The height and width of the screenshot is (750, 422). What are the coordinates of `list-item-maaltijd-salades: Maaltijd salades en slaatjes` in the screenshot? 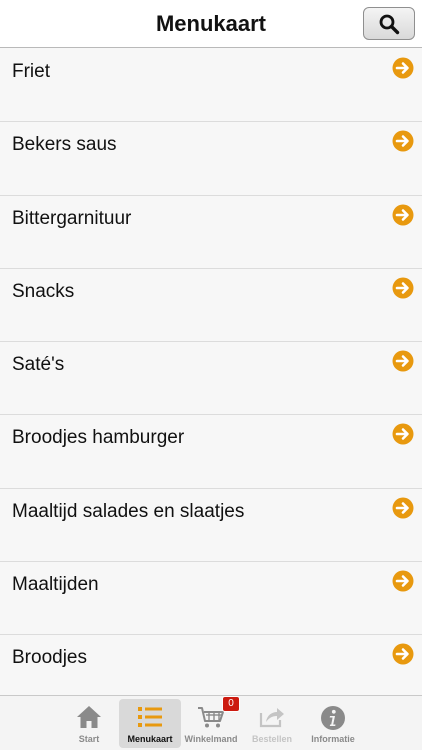 It's located at (211, 525).